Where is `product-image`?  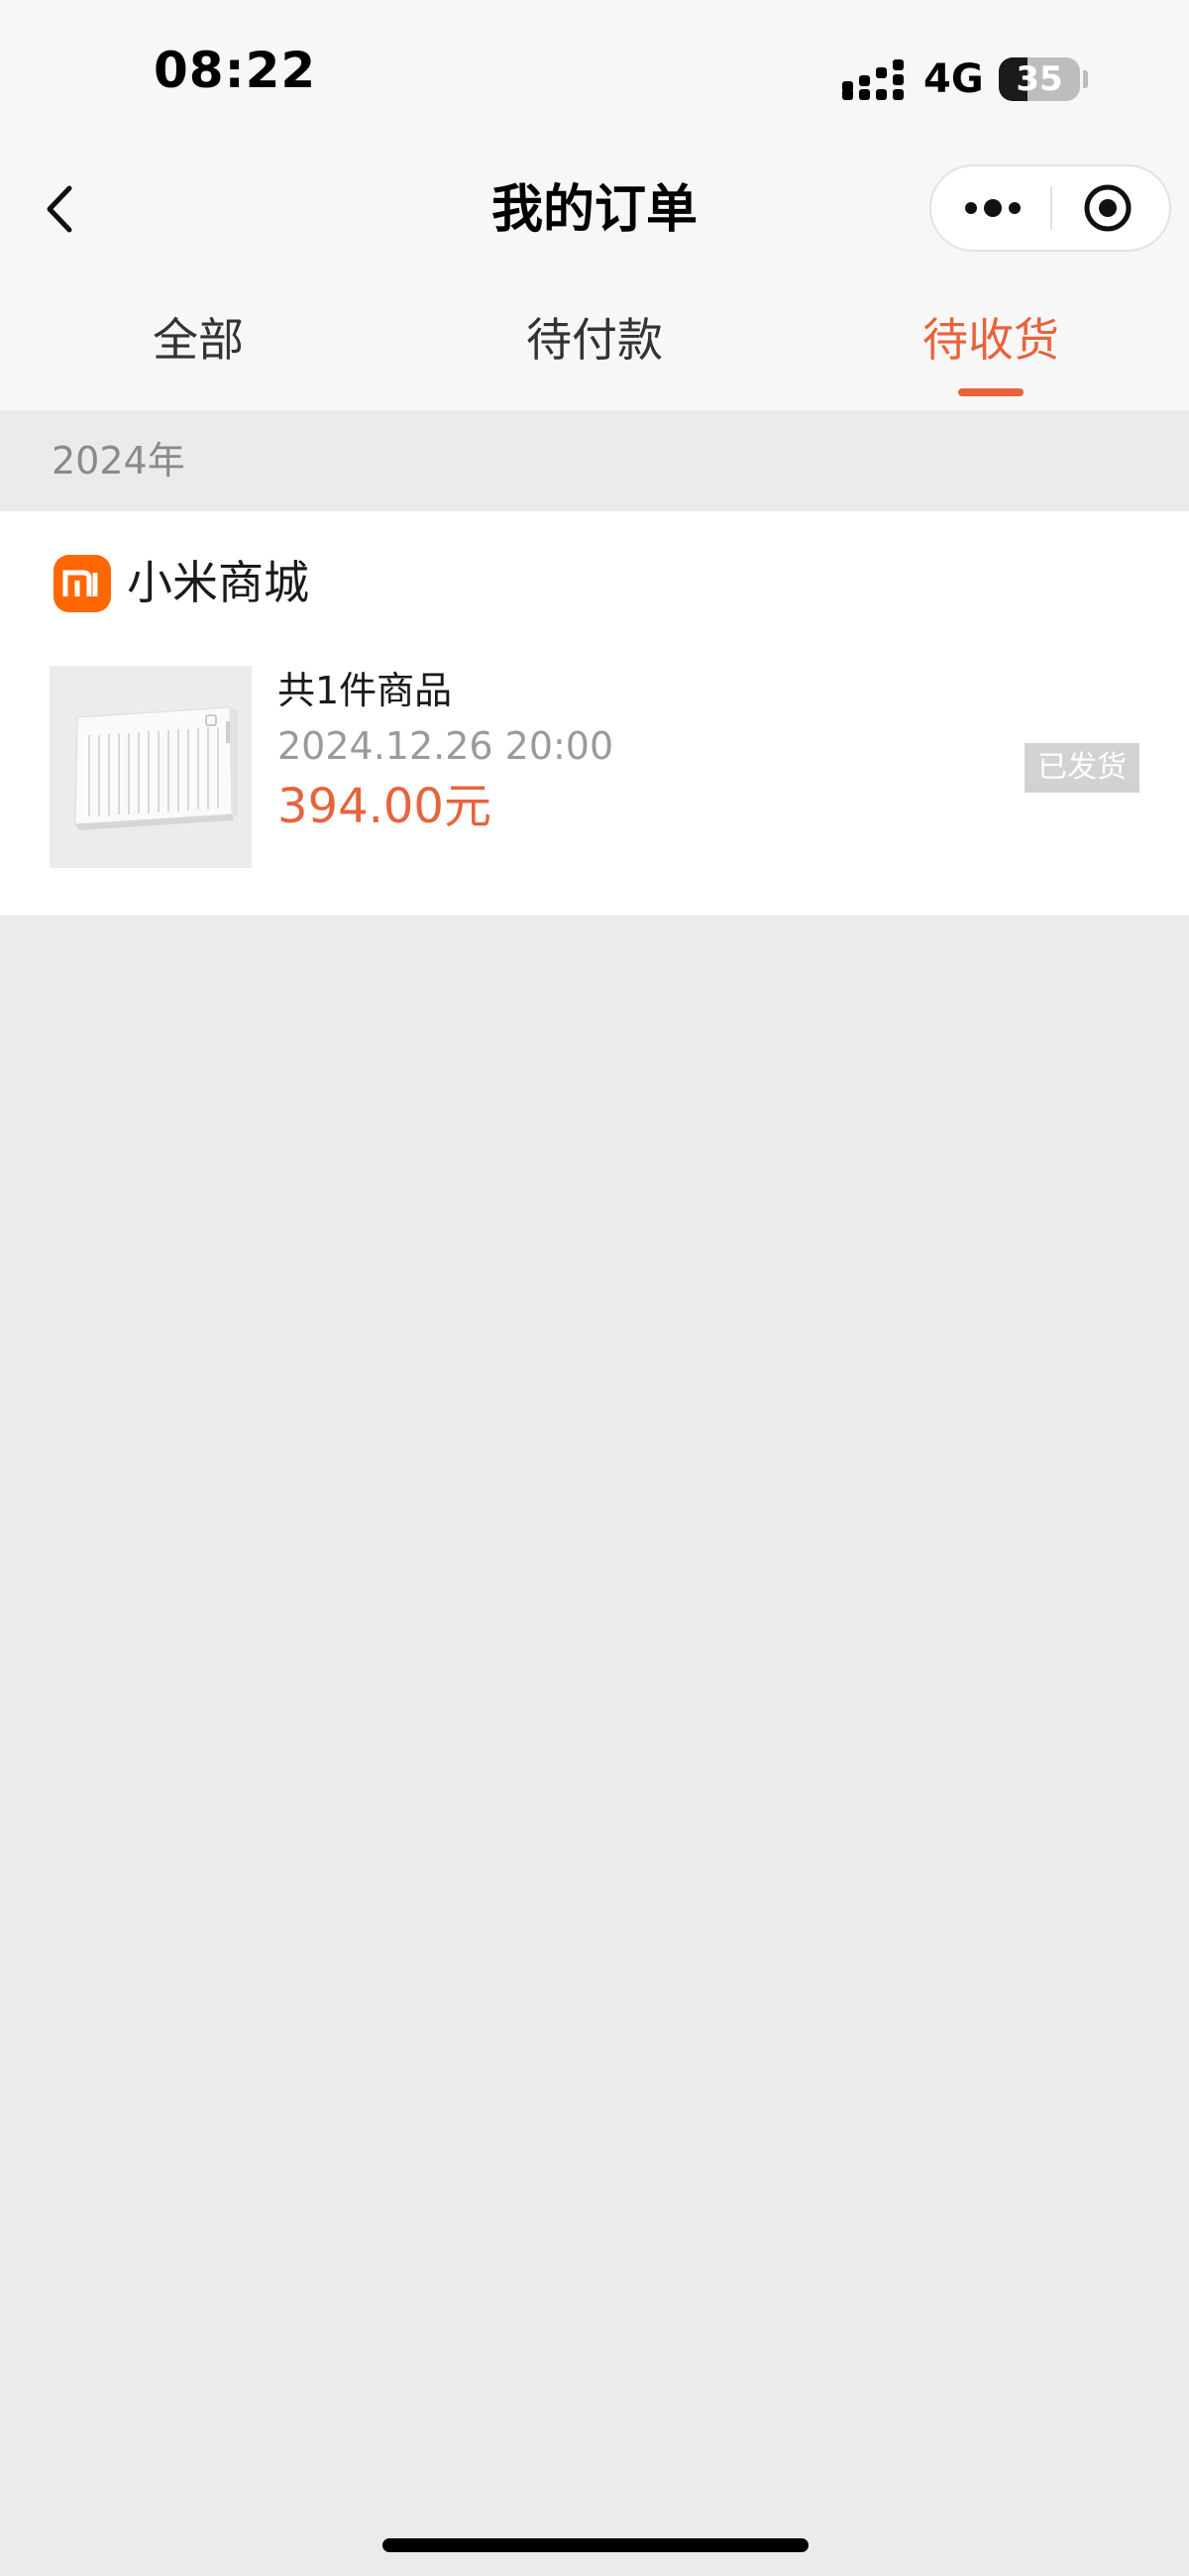 product-image is located at coordinates (151, 767).